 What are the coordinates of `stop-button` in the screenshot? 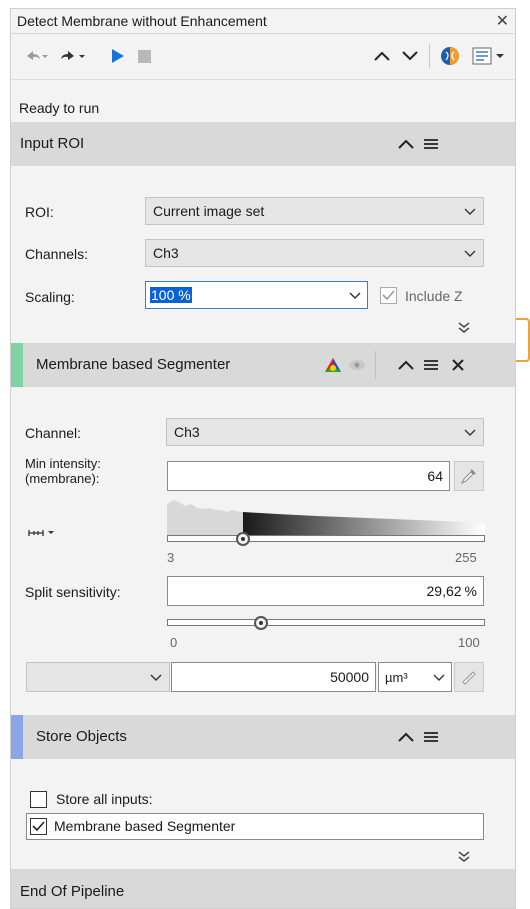 It's located at (144, 56).